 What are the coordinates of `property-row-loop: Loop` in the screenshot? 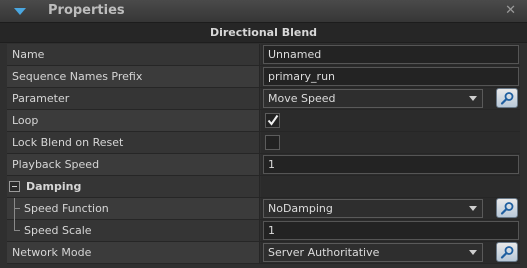 It's located at (263, 121).